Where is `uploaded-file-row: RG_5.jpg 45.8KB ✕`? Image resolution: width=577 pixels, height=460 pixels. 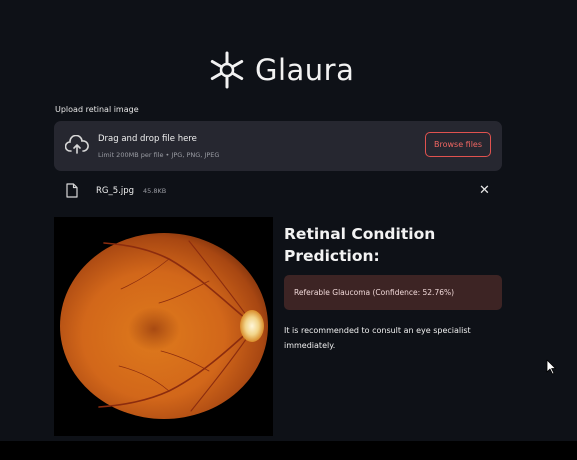 uploaded-file-row: RG_5.jpg 45.8KB ✕ is located at coordinates (281, 191).